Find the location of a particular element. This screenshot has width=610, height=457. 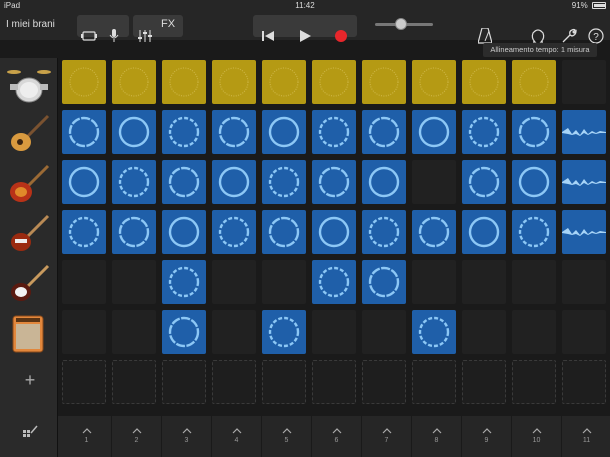

electric-guitar-sunburst-icon is located at coordinates (29, 184).